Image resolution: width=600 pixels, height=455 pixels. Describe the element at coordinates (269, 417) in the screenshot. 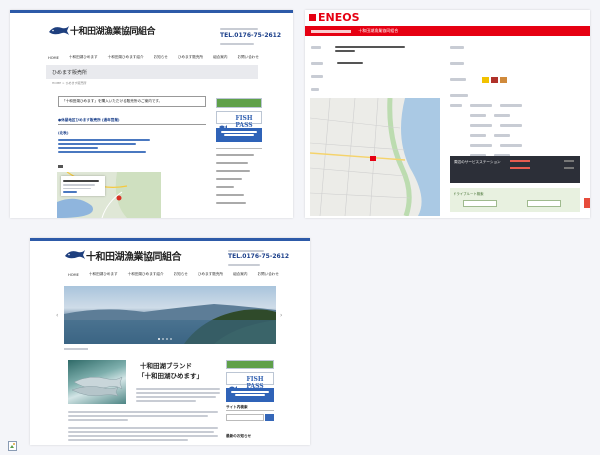

I see `site-search-button` at that location.